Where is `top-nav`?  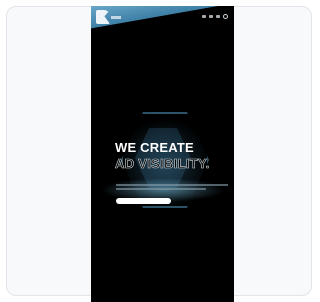
top-nav is located at coordinates (215, 16).